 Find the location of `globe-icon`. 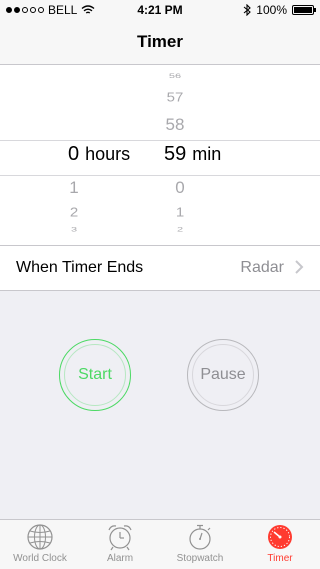

globe-icon is located at coordinates (40, 537).